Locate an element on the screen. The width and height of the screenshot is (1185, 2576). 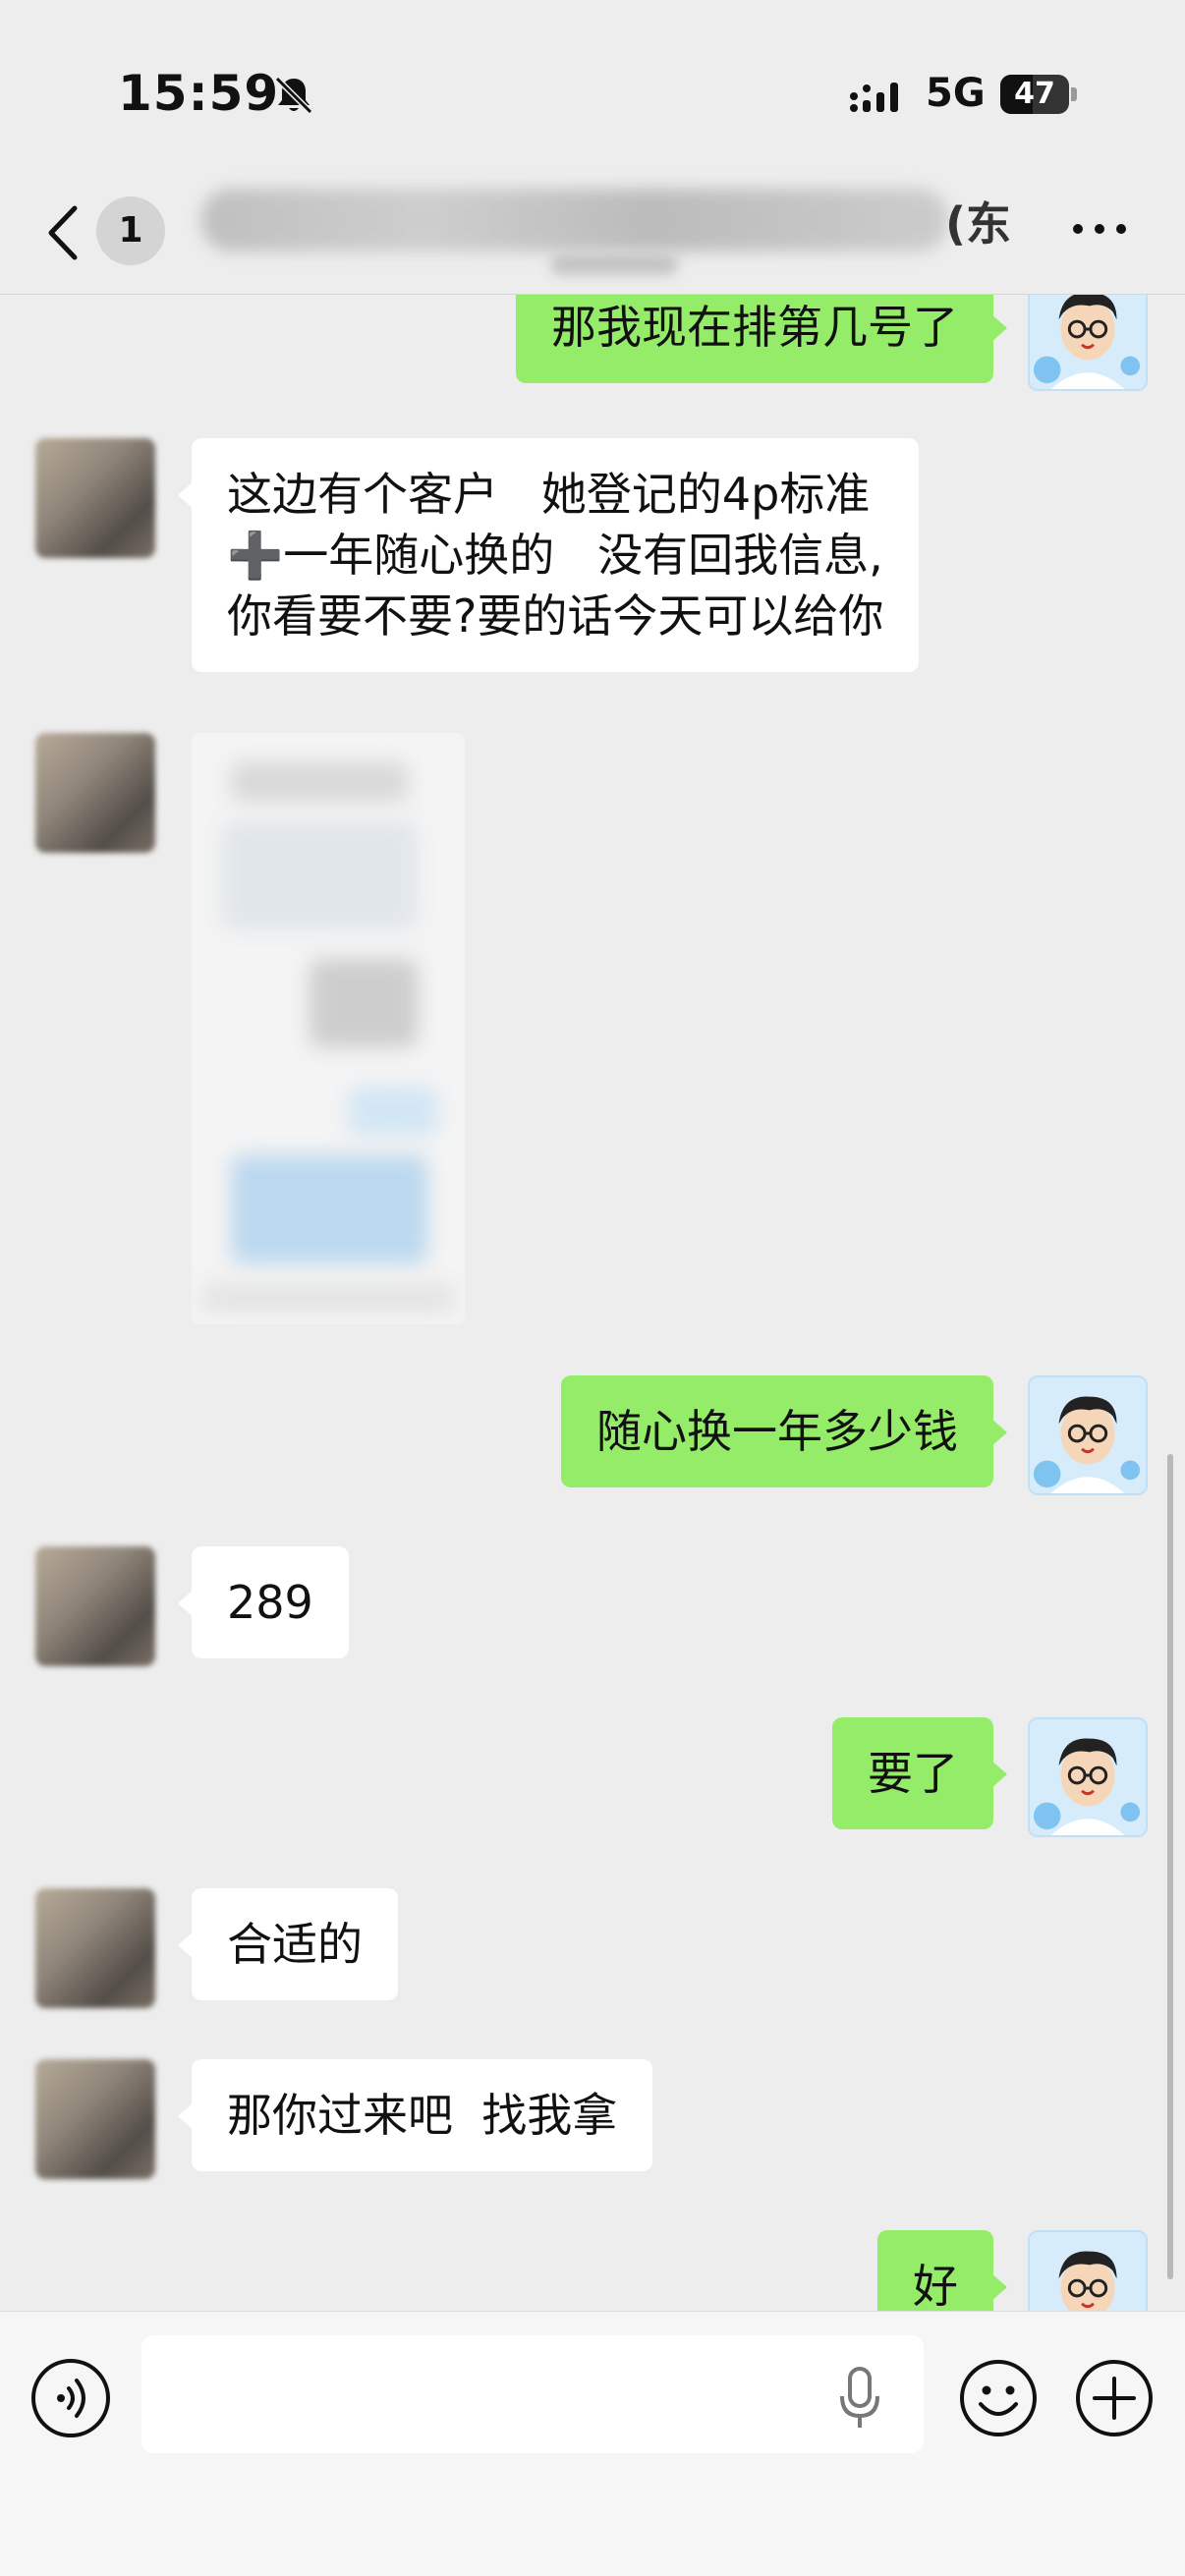
input-bar is located at coordinates (592, 2443).